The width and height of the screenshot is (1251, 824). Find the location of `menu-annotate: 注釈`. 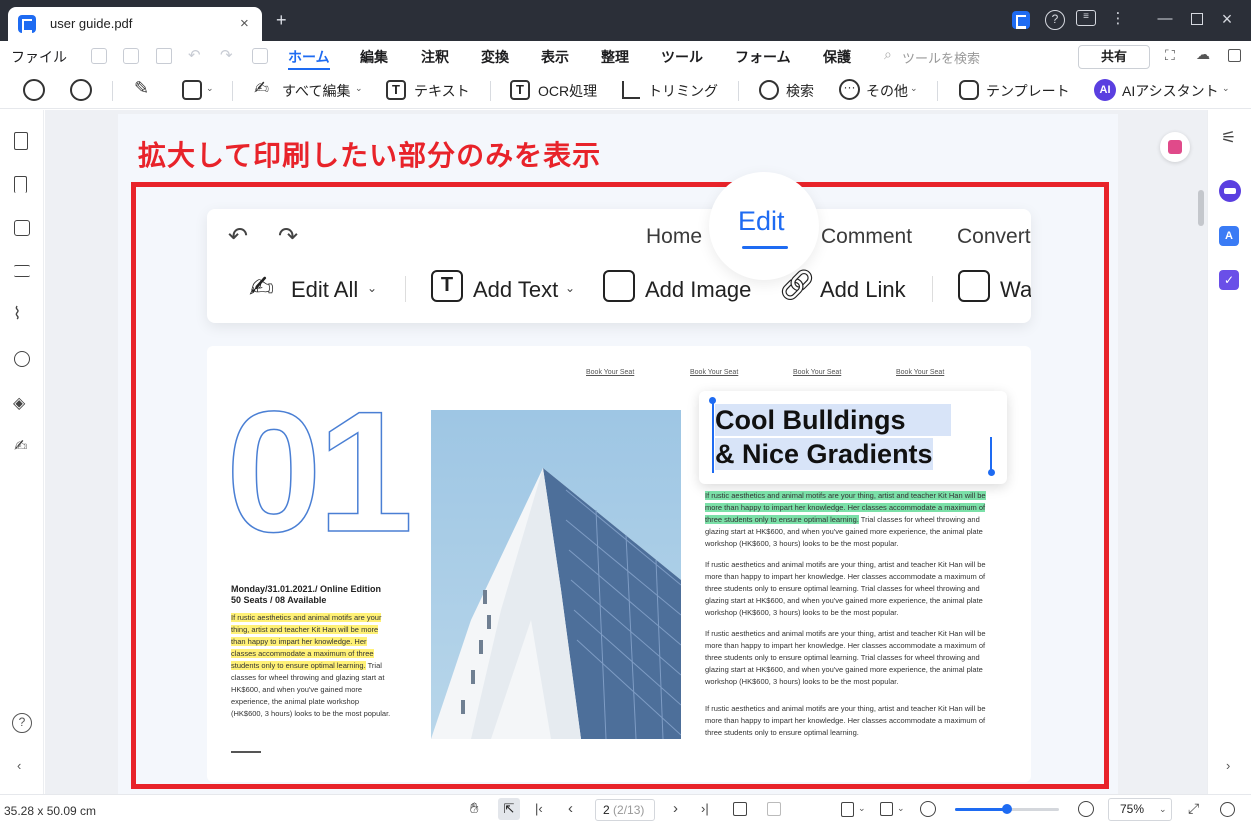

menu-annotate: 注釈 is located at coordinates (435, 57).